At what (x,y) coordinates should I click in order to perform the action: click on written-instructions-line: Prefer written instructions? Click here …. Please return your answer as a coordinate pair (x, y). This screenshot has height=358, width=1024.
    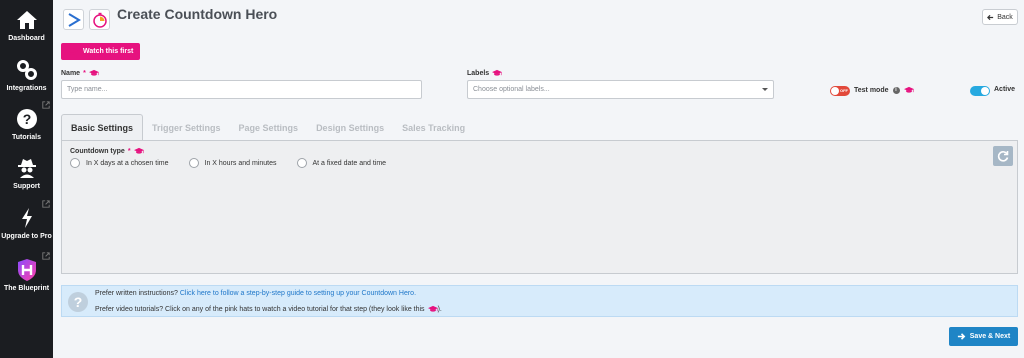
    Looking at the image, I should click on (255, 293).